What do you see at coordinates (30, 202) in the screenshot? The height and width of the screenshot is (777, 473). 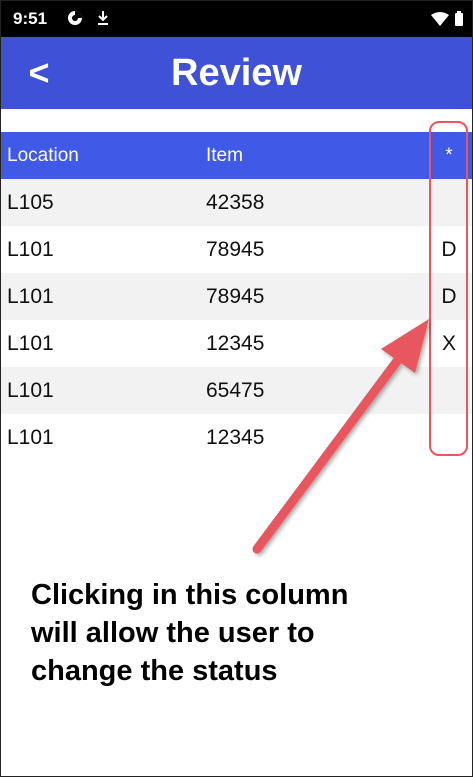 I see `cell-location: L105` at bounding box center [30, 202].